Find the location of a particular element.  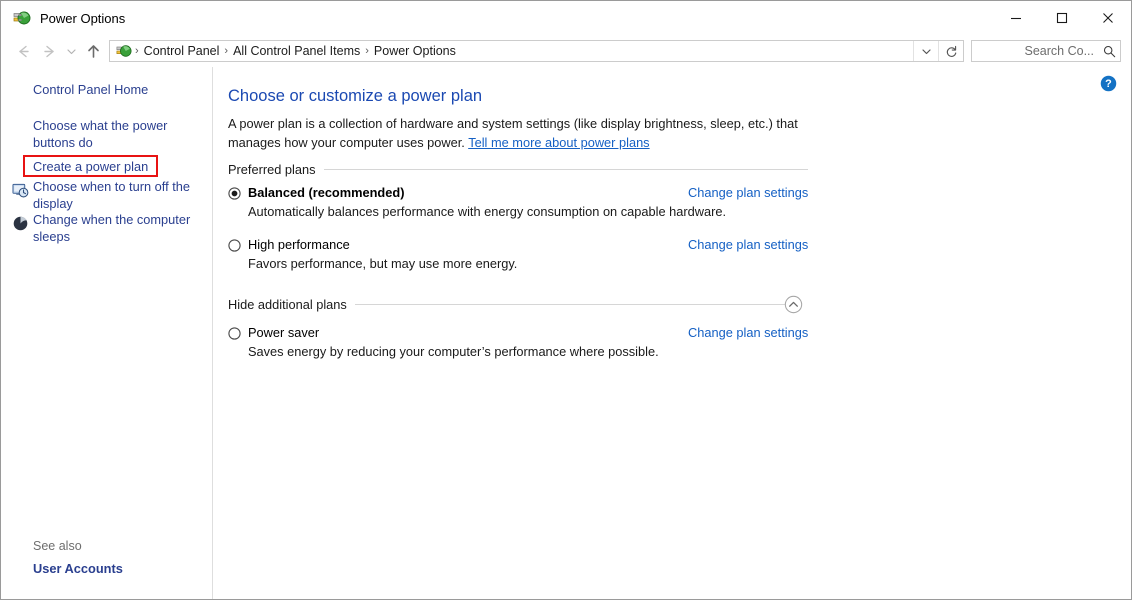

up-arrow-icon is located at coordinates (93, 51).